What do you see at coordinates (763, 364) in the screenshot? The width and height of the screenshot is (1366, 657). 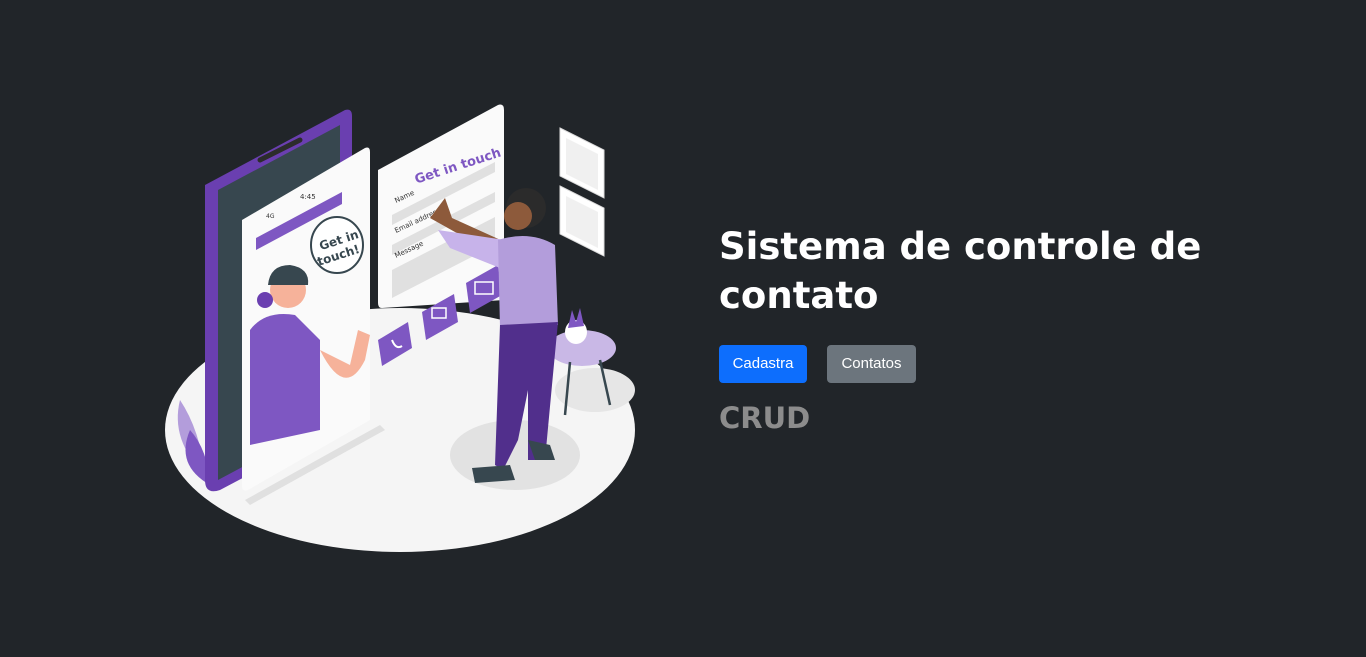 I see `cadastra-button: Cadastra` at bounding box center [763, 364].